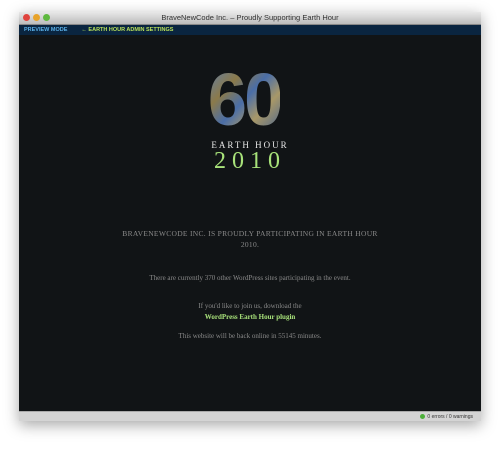  What do you see at coordinates (250, 161) in the screenshot?
I see `logo-year: 2010` at bounding box center [250, 161].